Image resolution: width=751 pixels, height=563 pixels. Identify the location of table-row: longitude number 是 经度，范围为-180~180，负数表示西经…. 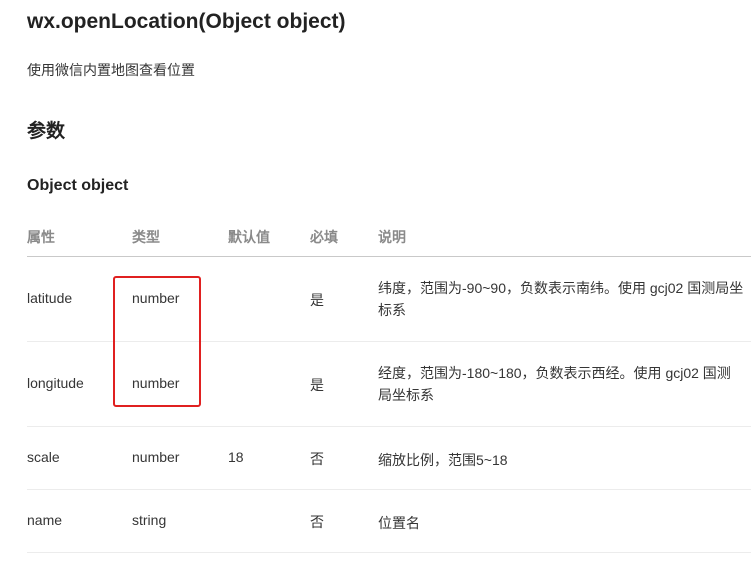
(389, 384).